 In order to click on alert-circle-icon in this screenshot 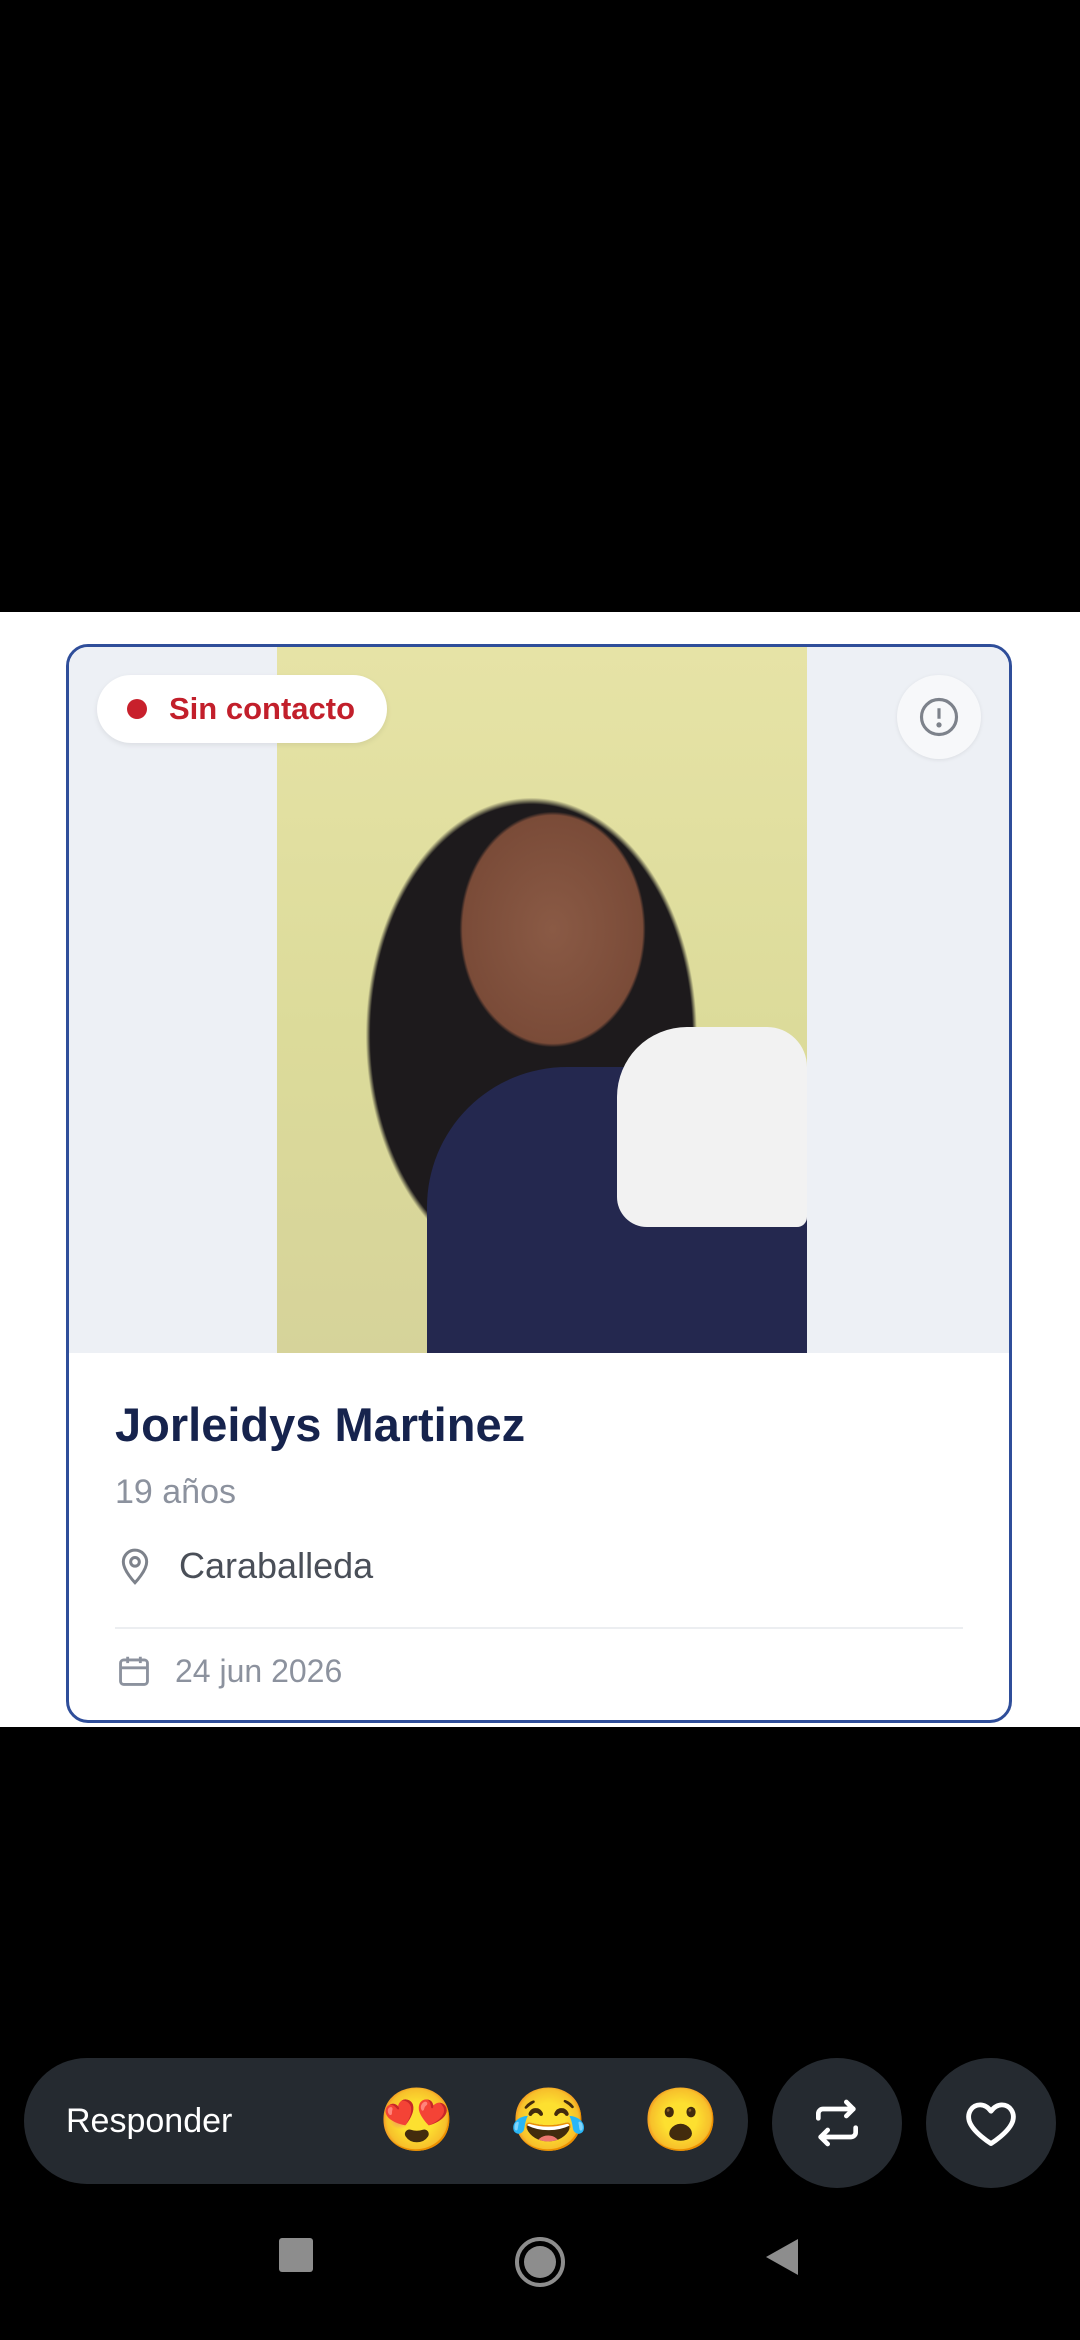, I will do `click(939, 717)`.